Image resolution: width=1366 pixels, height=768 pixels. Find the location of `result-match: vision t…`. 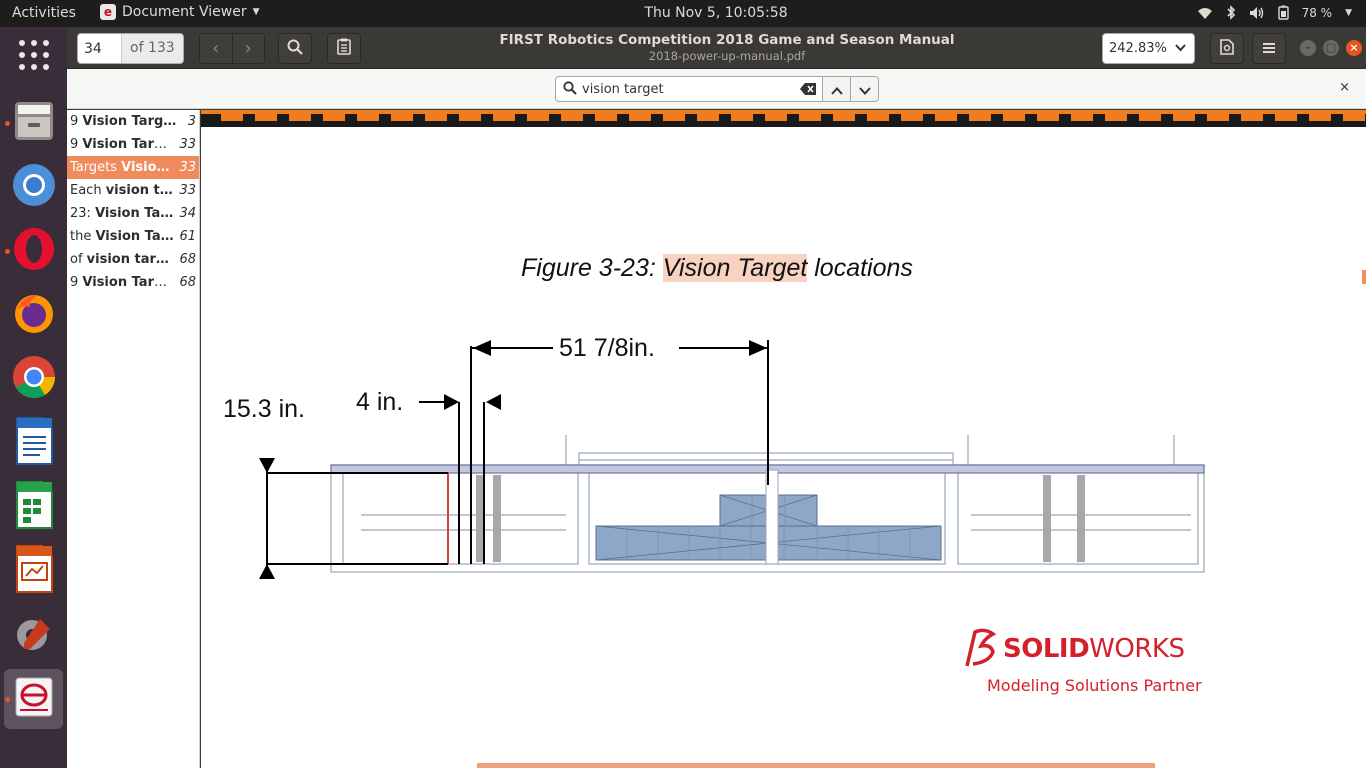

result-match: vision t… is located at coordinates (139, 190).